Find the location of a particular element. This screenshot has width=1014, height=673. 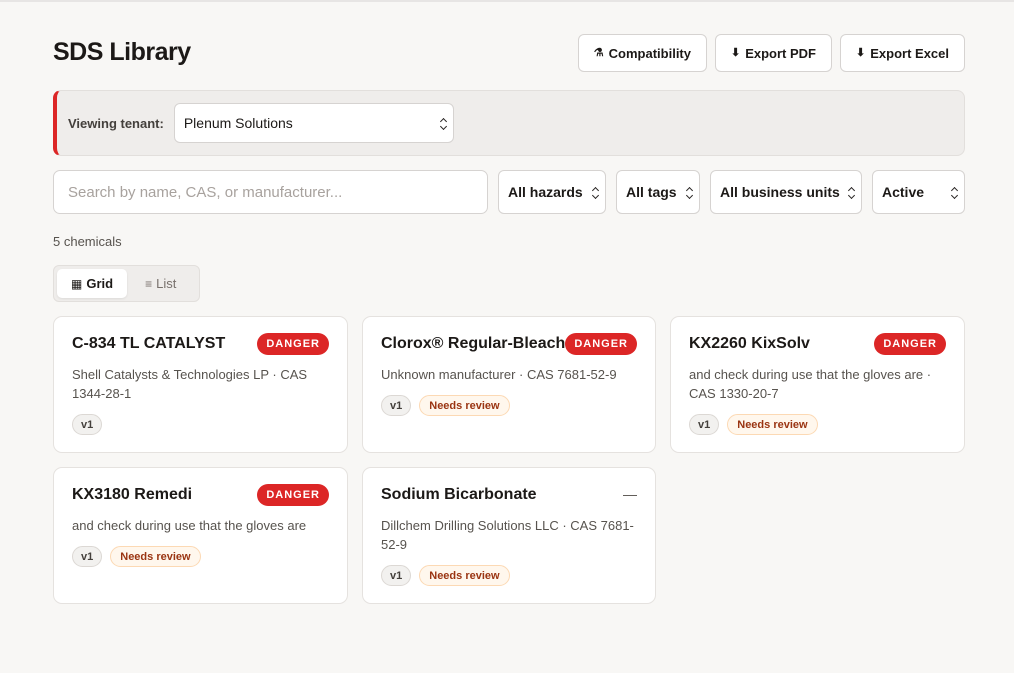

flask-icon: ⚗ is located at coordinates (598, 52).